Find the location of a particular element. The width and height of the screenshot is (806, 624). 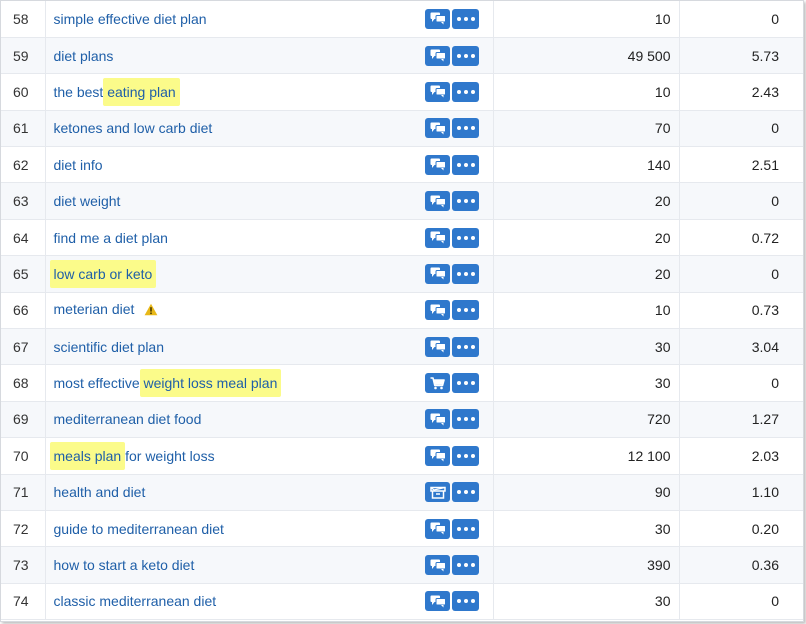

table-row: 71 health and diet 90 1.10 is located at coordinates (402, 492).